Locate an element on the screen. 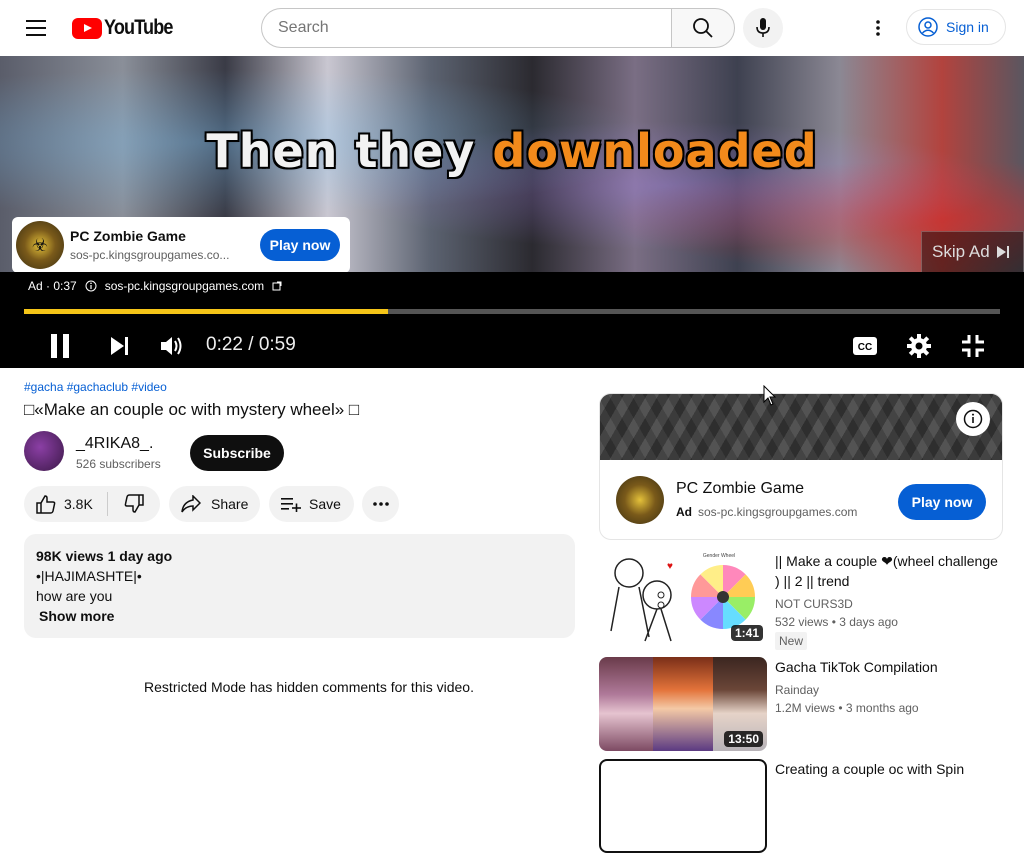 The width and height of the screenshot is (1024, 853). svg-text: CC is located at coordinates (865, 347).